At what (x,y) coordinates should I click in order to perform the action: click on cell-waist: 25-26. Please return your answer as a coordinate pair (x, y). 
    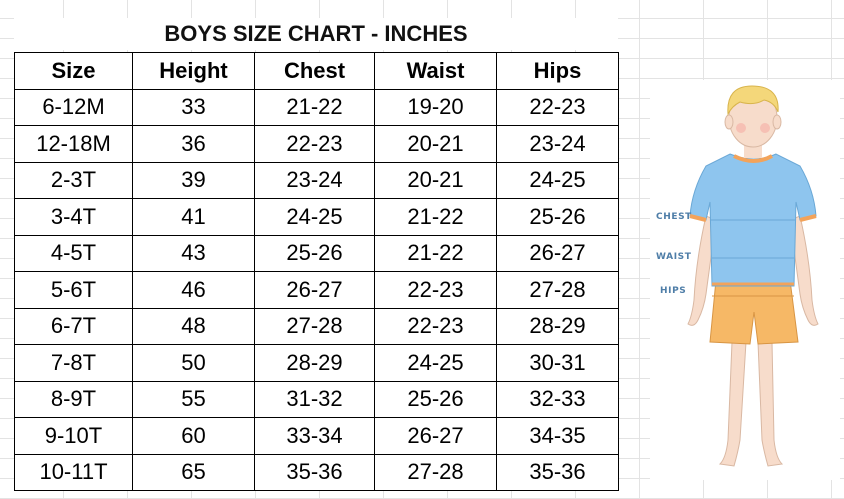
    Looking at the image, I should click on (435, 399).